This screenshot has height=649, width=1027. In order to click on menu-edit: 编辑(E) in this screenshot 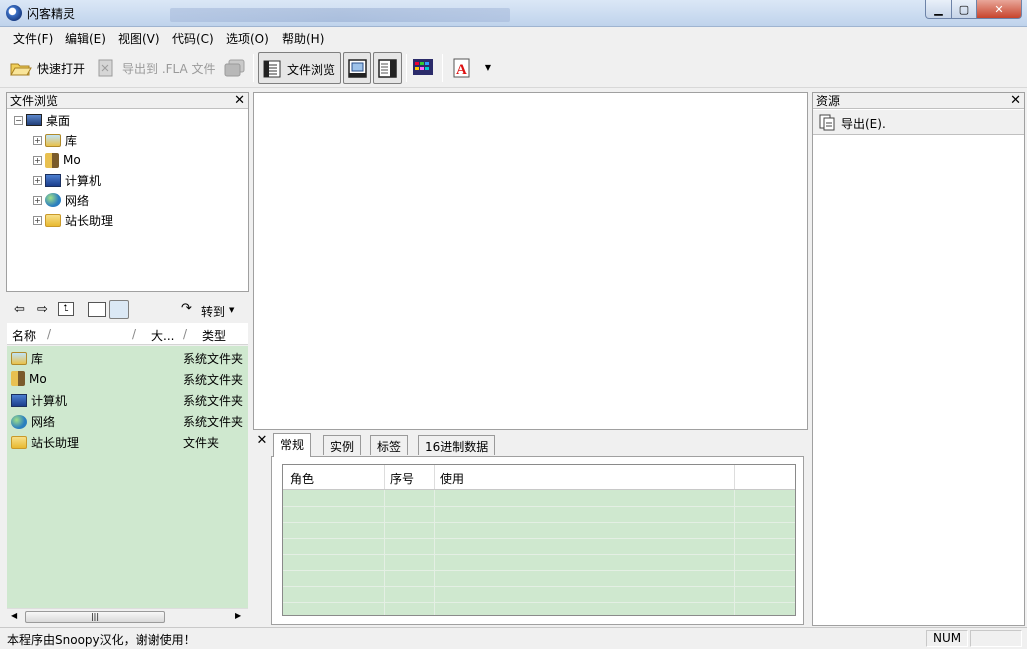, I will do `click(85, 38)`.